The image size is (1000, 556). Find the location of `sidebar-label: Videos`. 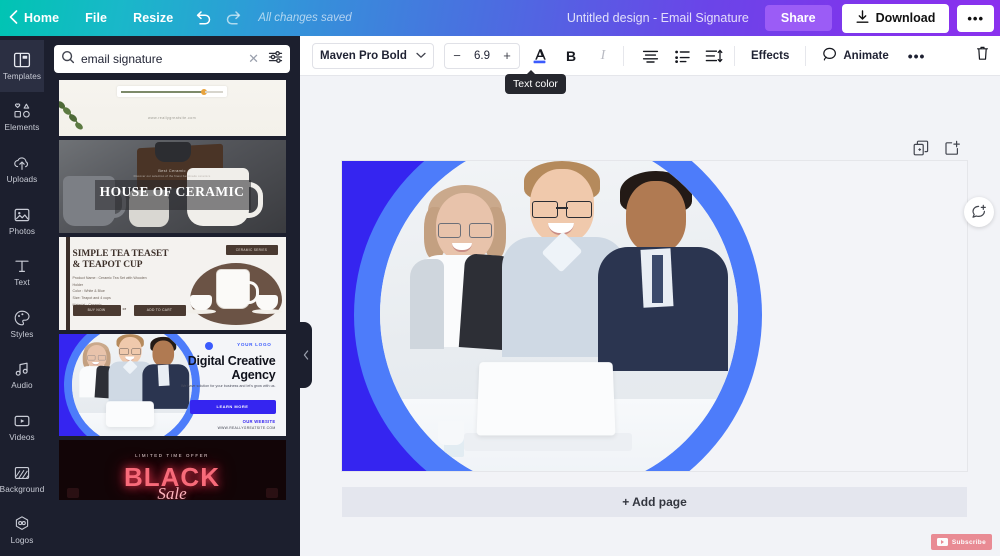

sidebar-label: Videos is located at coordinates (22, 437).